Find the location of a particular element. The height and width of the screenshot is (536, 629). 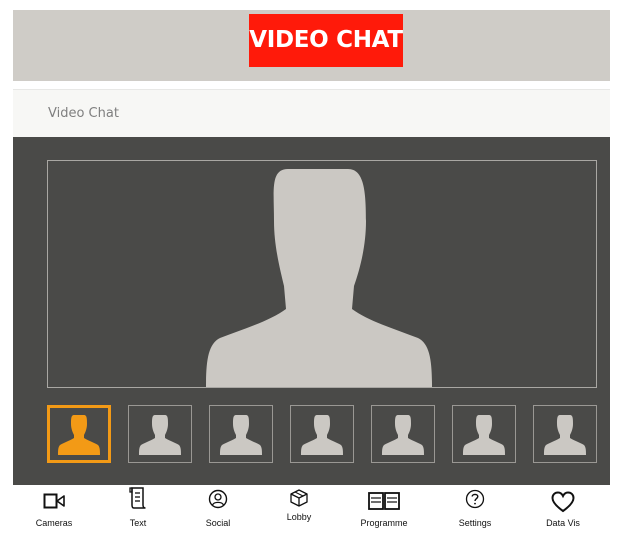

nav-label: Programme is located at coordinates (384, 523).